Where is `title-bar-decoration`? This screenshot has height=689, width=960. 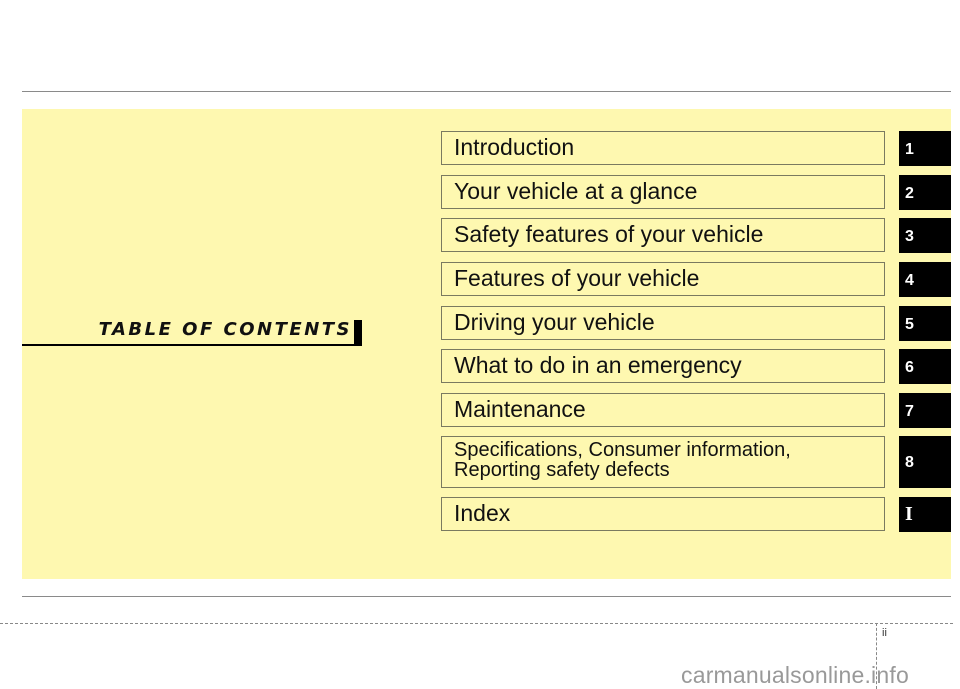
title-bar-decoration is located at coordinates (358, 332).